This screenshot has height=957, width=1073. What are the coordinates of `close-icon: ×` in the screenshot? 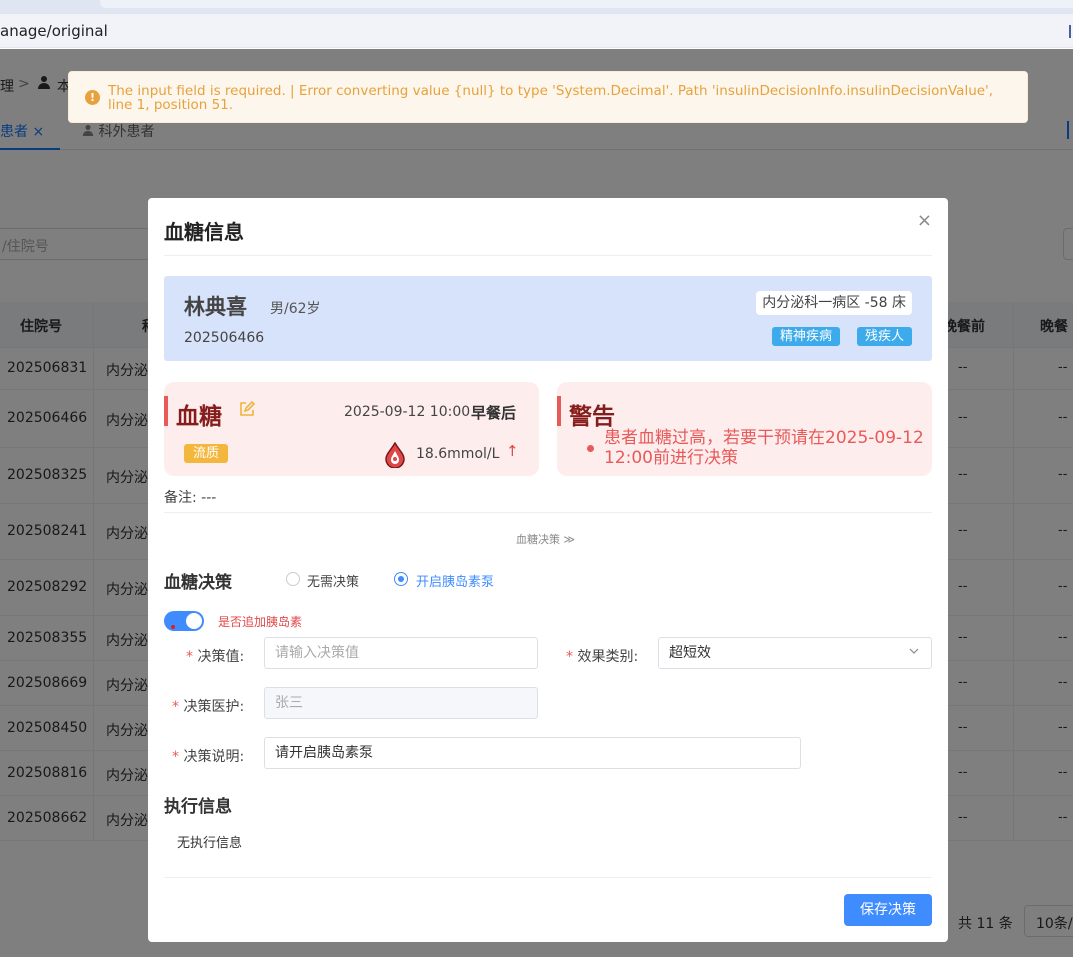 It's located at (924, 220).